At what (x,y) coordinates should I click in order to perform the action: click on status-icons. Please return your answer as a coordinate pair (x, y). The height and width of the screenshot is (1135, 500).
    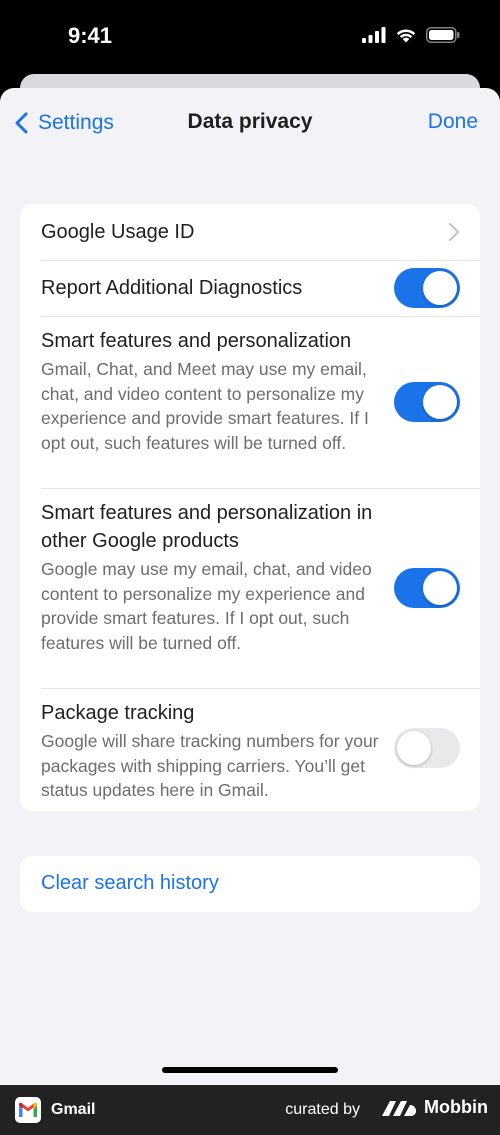
    Looking at the image, I should click on (411, 35).